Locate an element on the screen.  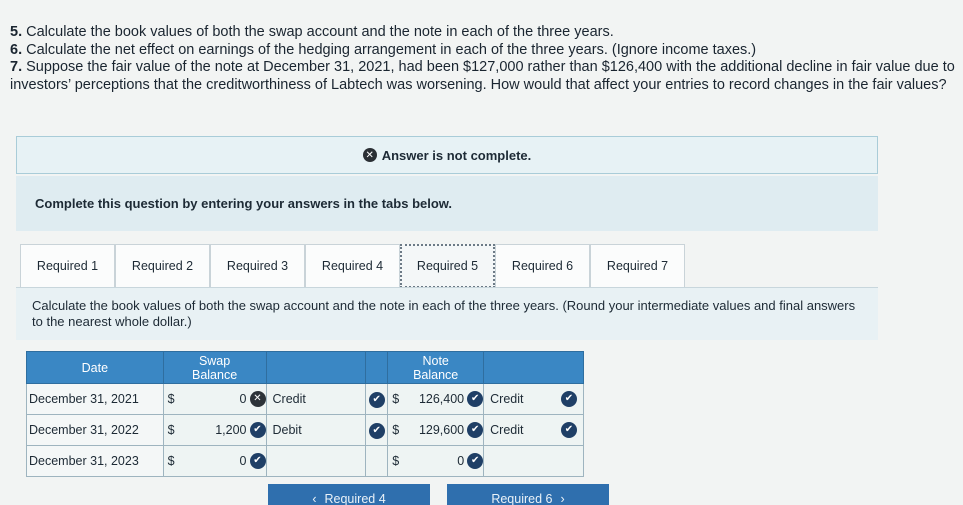
header-date: Date is located at coordinates (95, 367).